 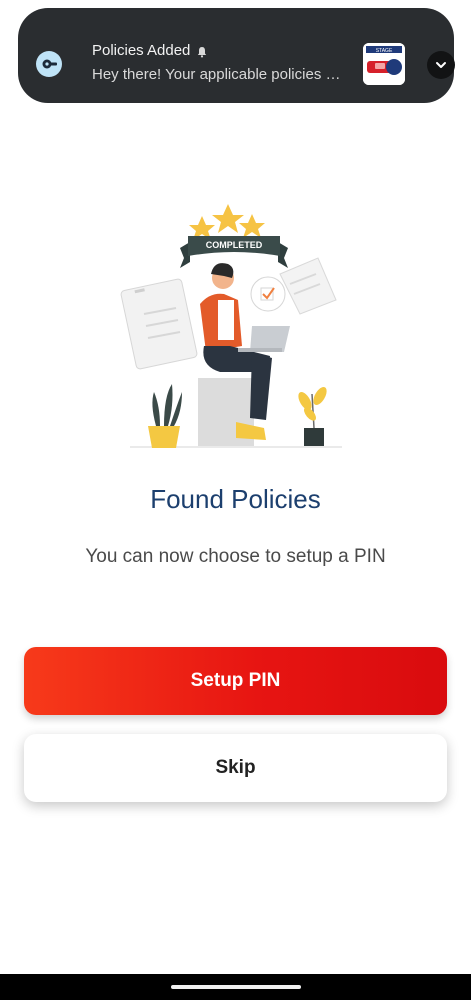 What do you see at coordinates (384, 64) in the screenshot?
I see `notification-thumbnail: STAGE` at bounding box center [384, 64].